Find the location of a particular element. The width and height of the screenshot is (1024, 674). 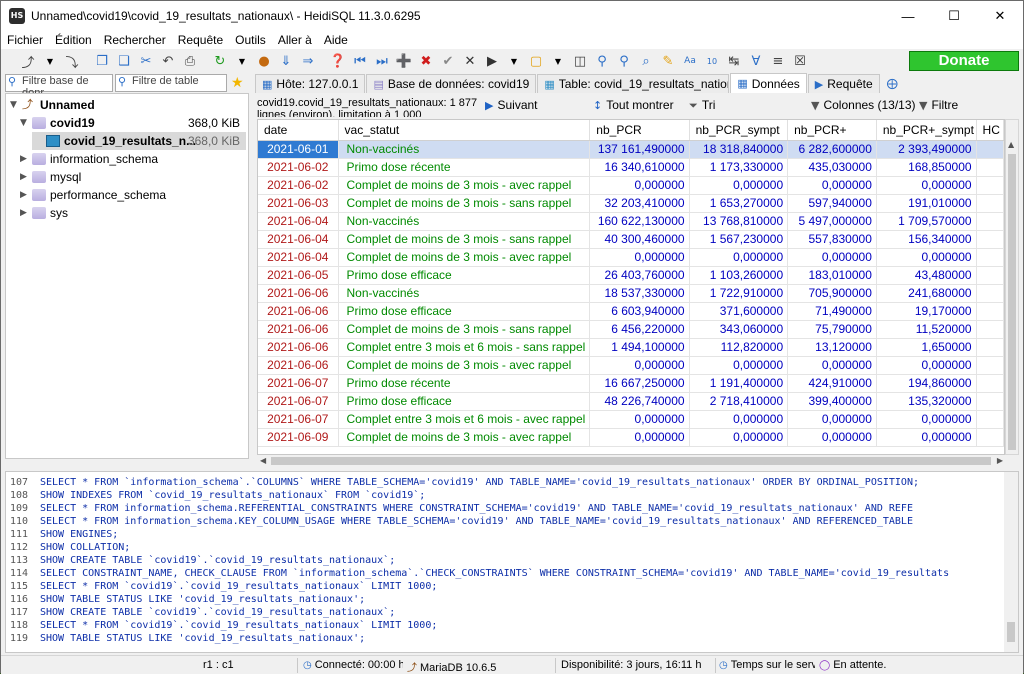

column-header: HC is located at coordinates (990, 130).